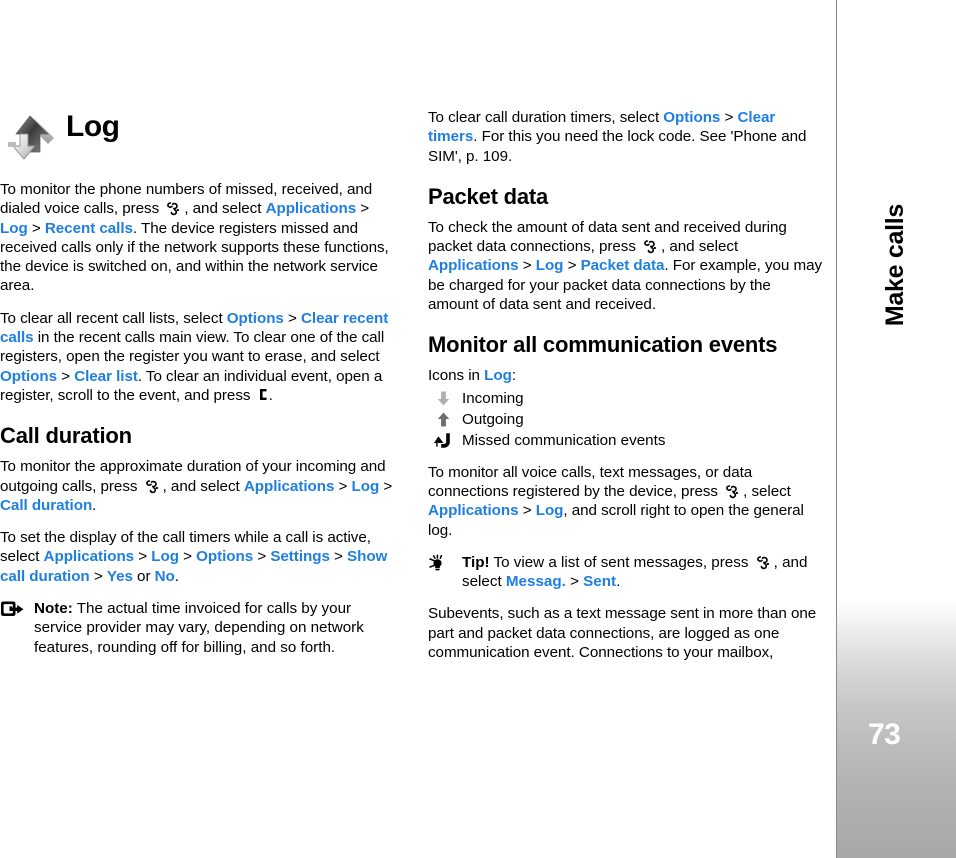 The image size is (956, 858). Describe the element at coordinates (767, 491) in the screenshot. I see `text-run: , select` at that location.